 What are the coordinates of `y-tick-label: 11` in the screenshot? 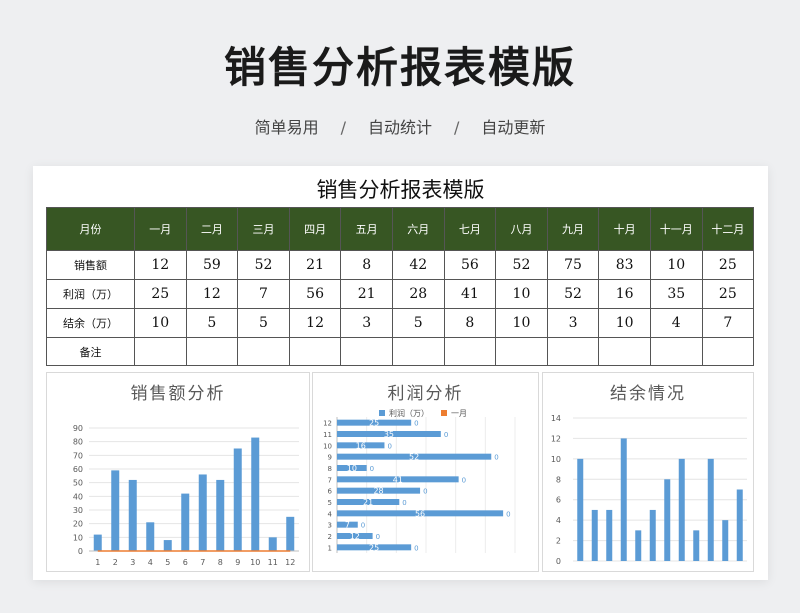 It's located at (327, 435).